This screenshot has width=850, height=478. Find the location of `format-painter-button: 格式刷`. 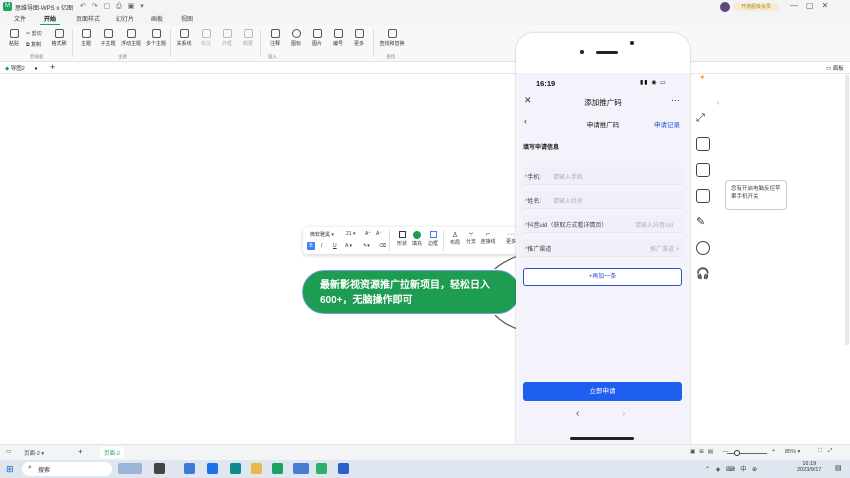

format-painter-button: 格式刷 is located at coordinates (59, 37).